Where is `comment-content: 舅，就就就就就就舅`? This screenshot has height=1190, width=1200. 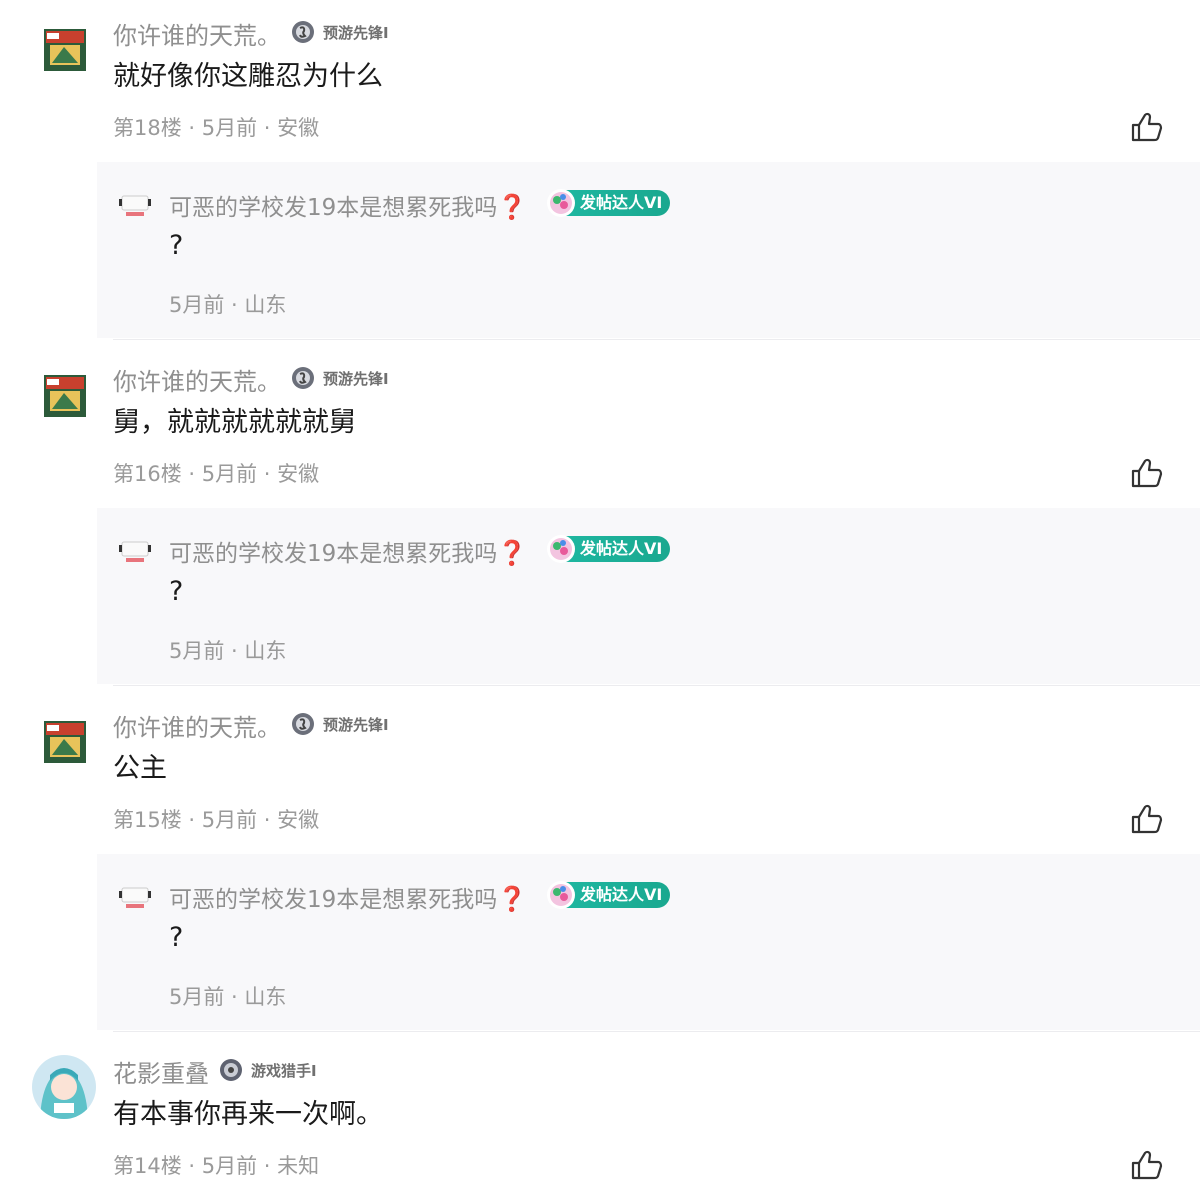 comment-content: 舅，就就就就就就舅 is located at coordinates (234, 422).